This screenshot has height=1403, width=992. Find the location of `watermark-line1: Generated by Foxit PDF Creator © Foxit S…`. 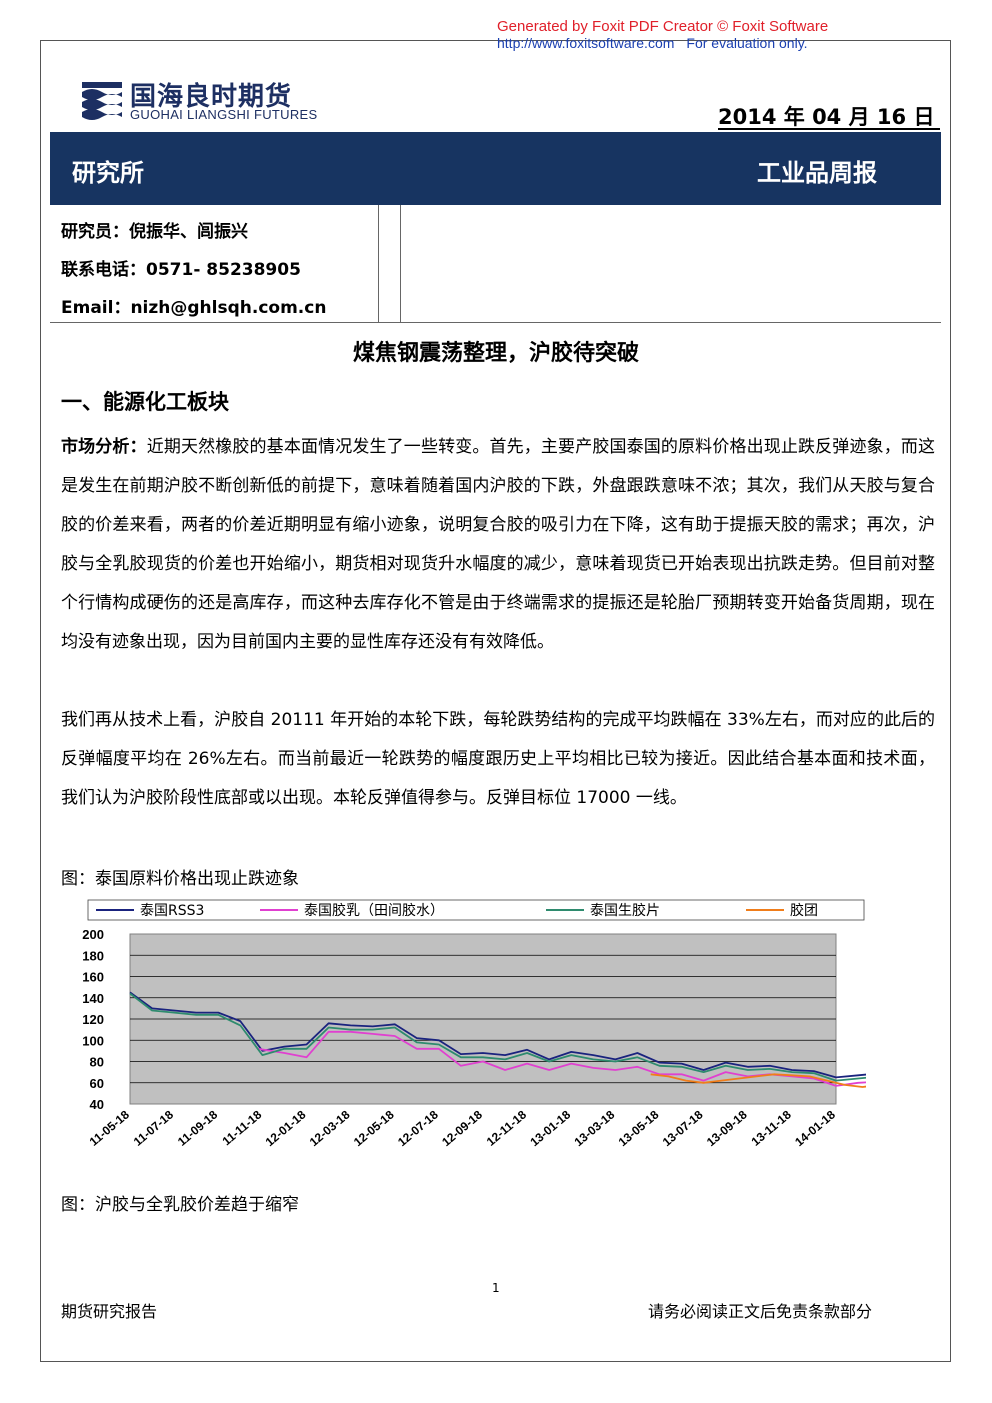

watermark-line1: Generated by Foxit PDF Creator © Foxit S… is located at coordinates (663, 26).